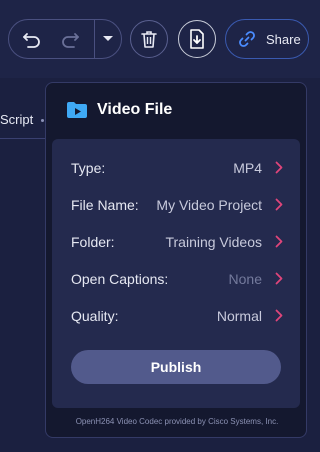 This screenshot has height=452, width=320. Describe the element at coordinates (245, 278) in the screenshot. I see `row-value: None` at that location.